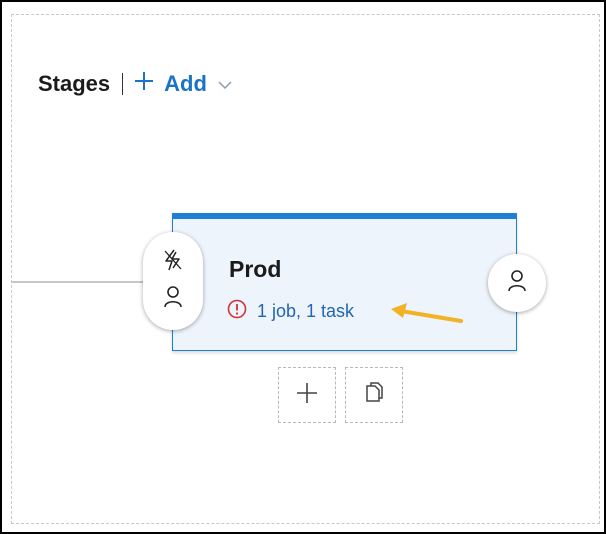 The image size is (606, 534). I want to click on copy-icon, so click(374, 395).